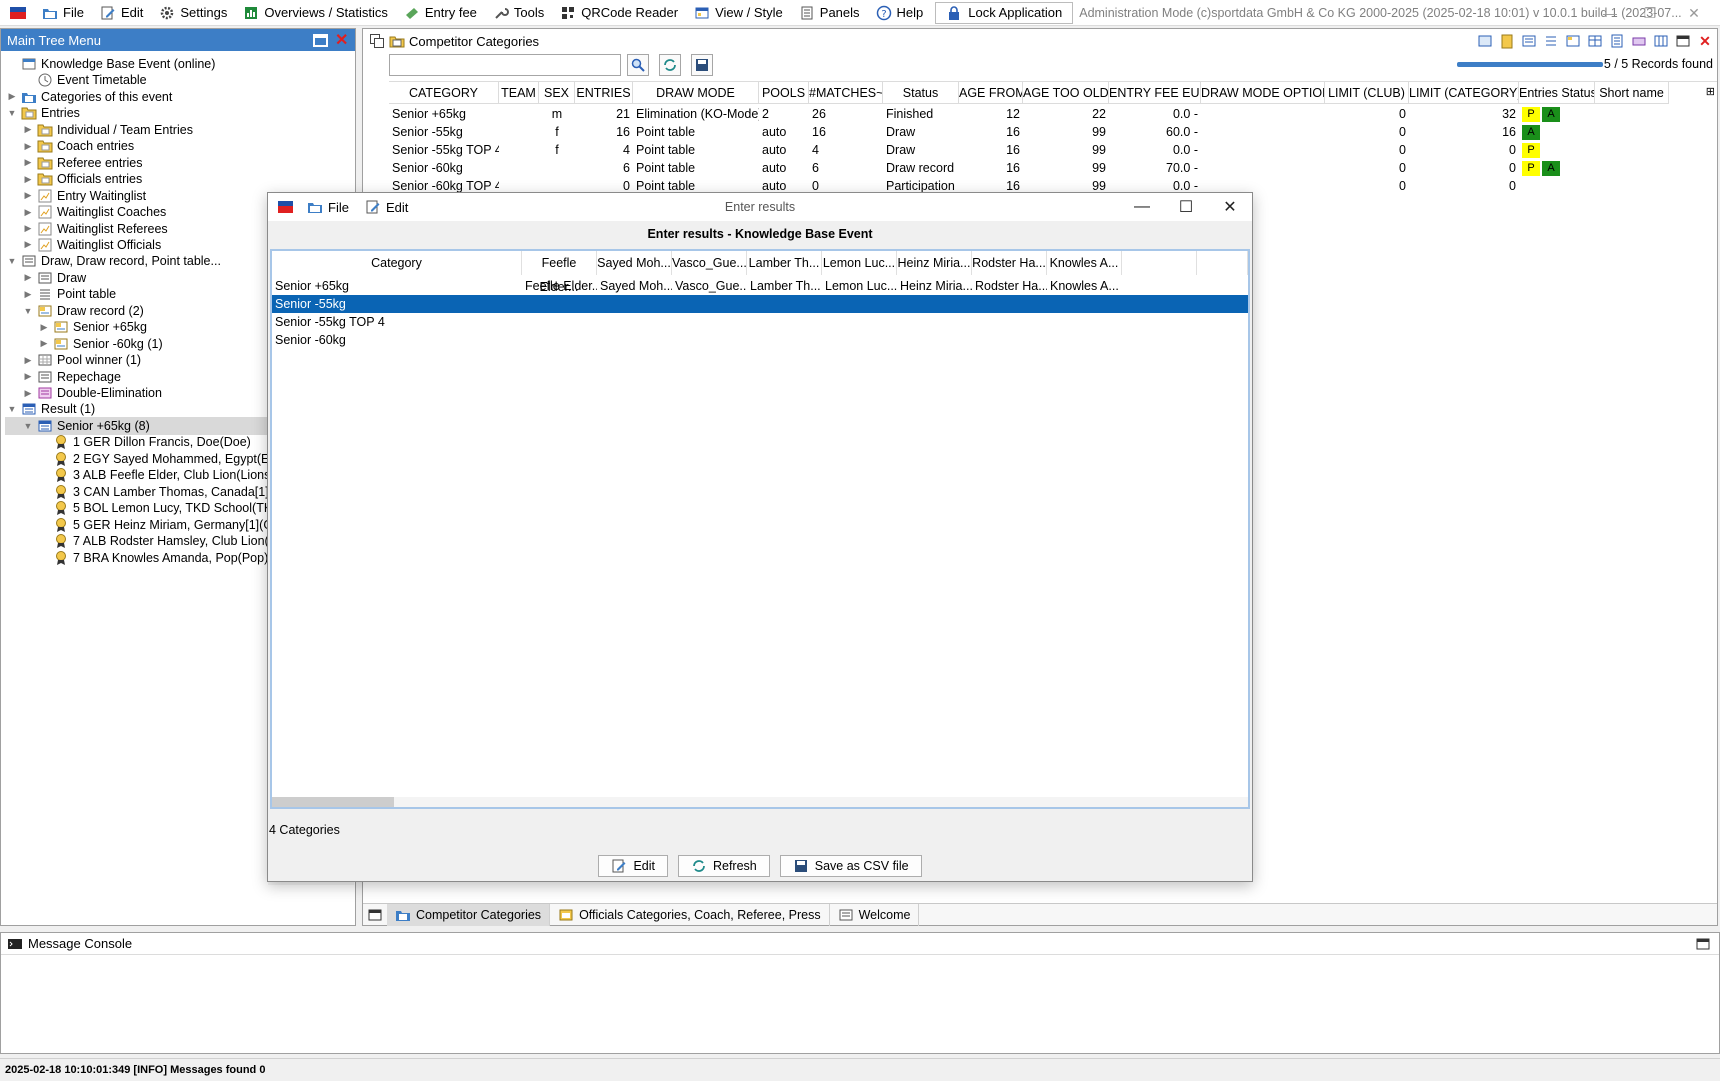 The height and width of the screenshot is (1081, 1720). What do you see at coordinates (1222, 286) in the screenshot?
I see `results-competitor-cell` at bounding box center [1222, 286].